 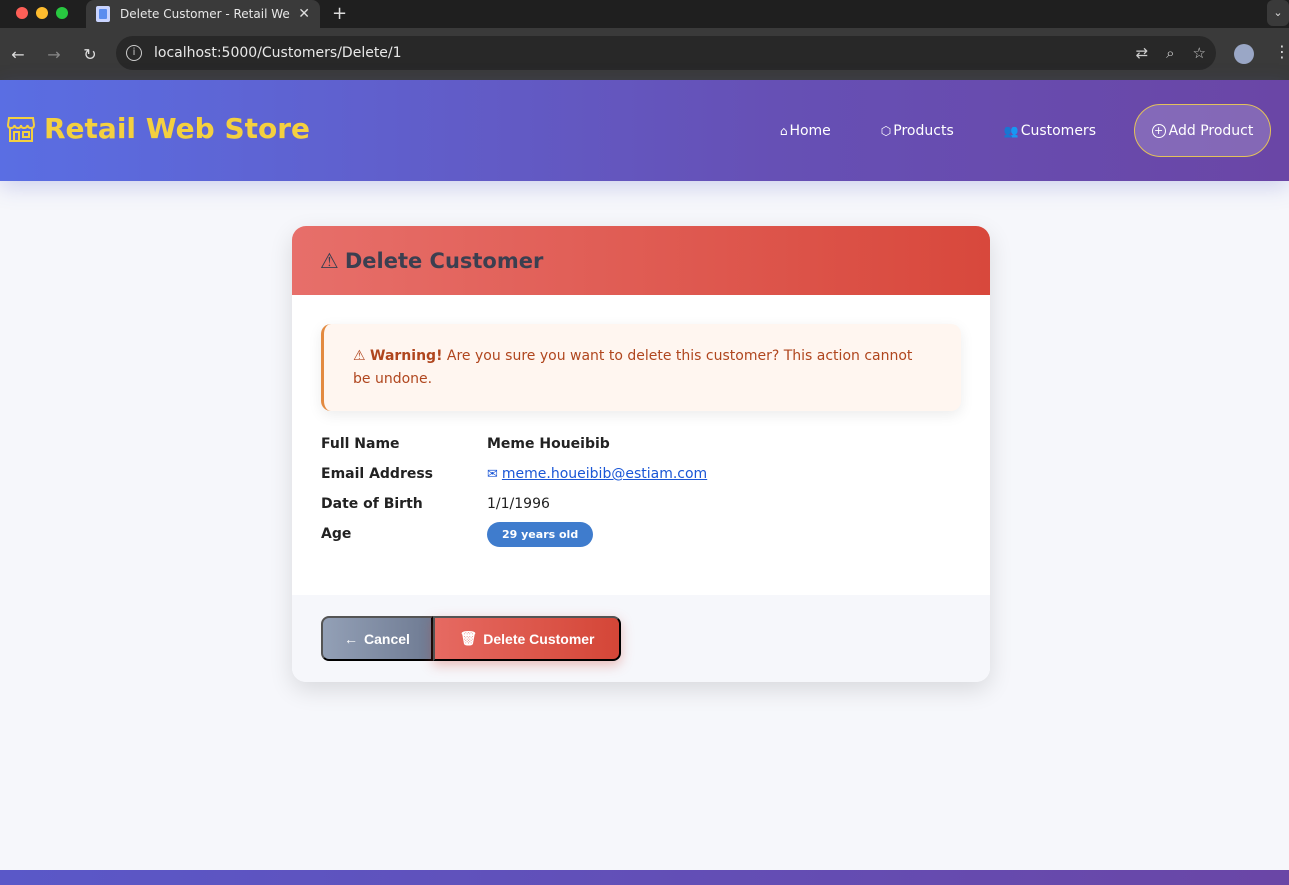 What do you see at coordinates (641, 638) in the screenshot?
I see `card-footer: ← Cancel 🗑 Delete Customer` at bounding box center [641, 638].